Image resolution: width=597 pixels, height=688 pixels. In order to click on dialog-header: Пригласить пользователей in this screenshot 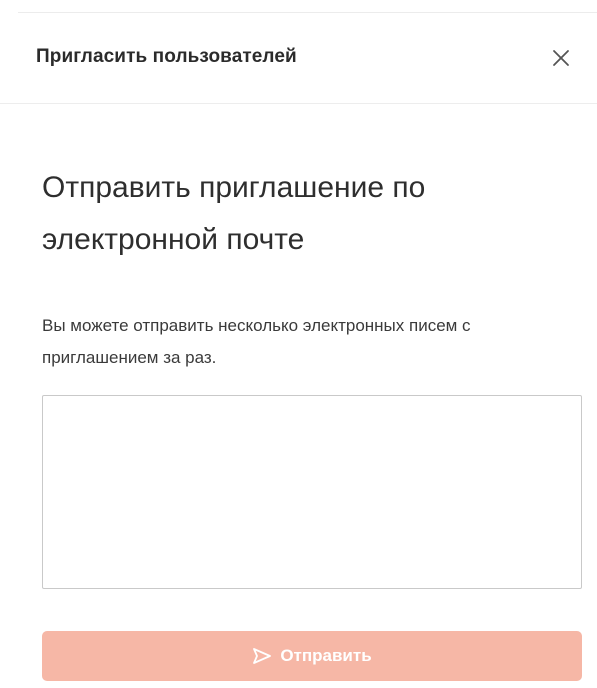, I will do `click(298, 58)`.